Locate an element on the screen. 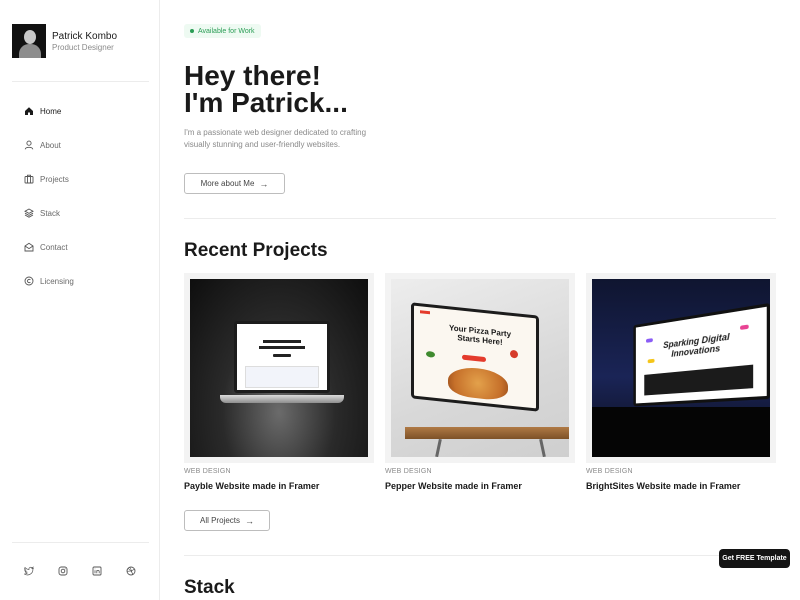  linkedin-link is located at coordinates (97, 571).